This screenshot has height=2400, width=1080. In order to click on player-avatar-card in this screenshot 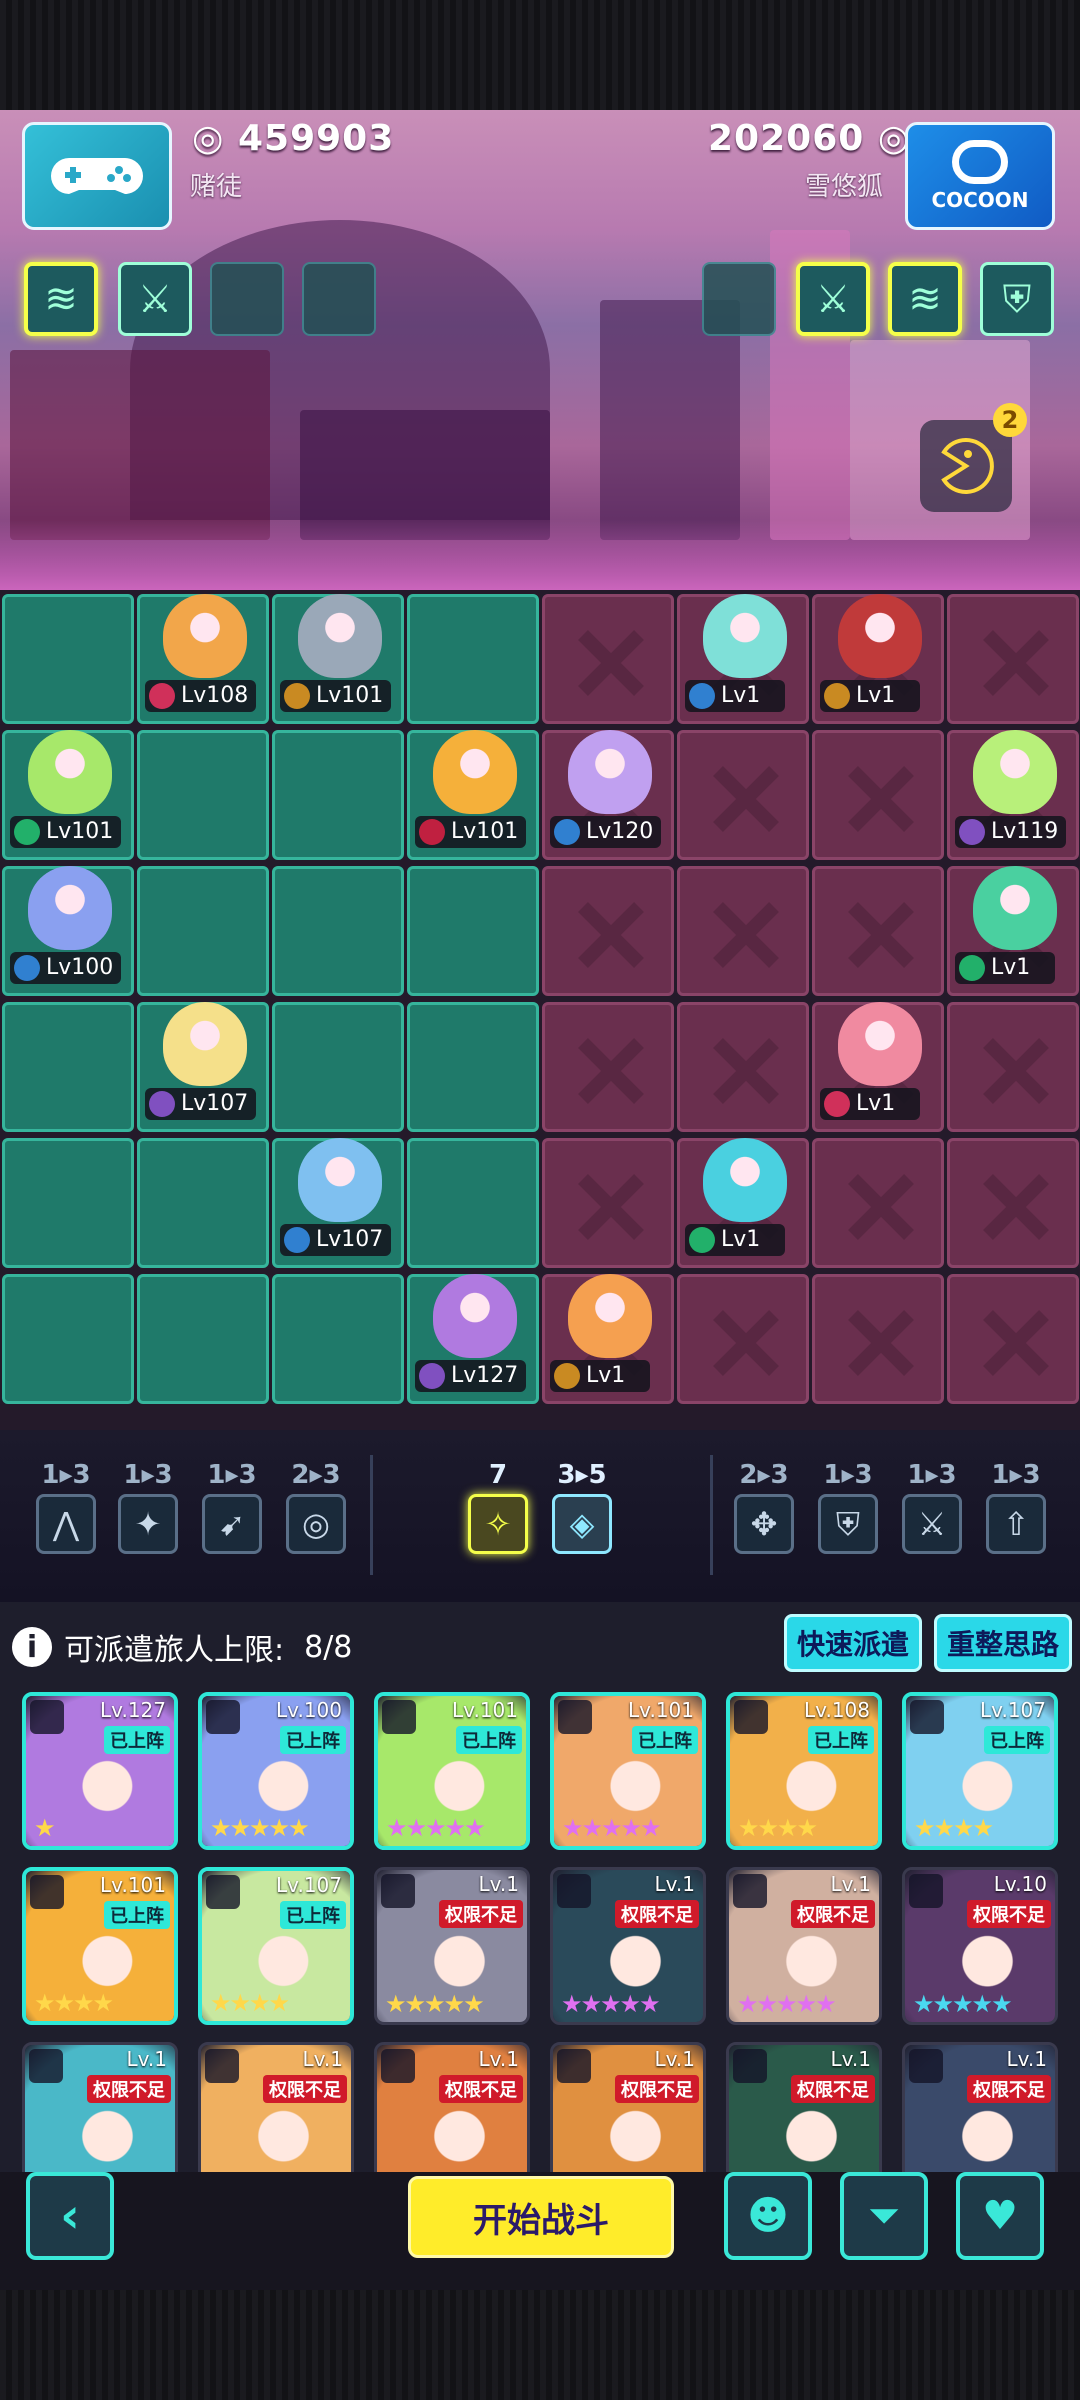, I will do `click(97, 176)`.